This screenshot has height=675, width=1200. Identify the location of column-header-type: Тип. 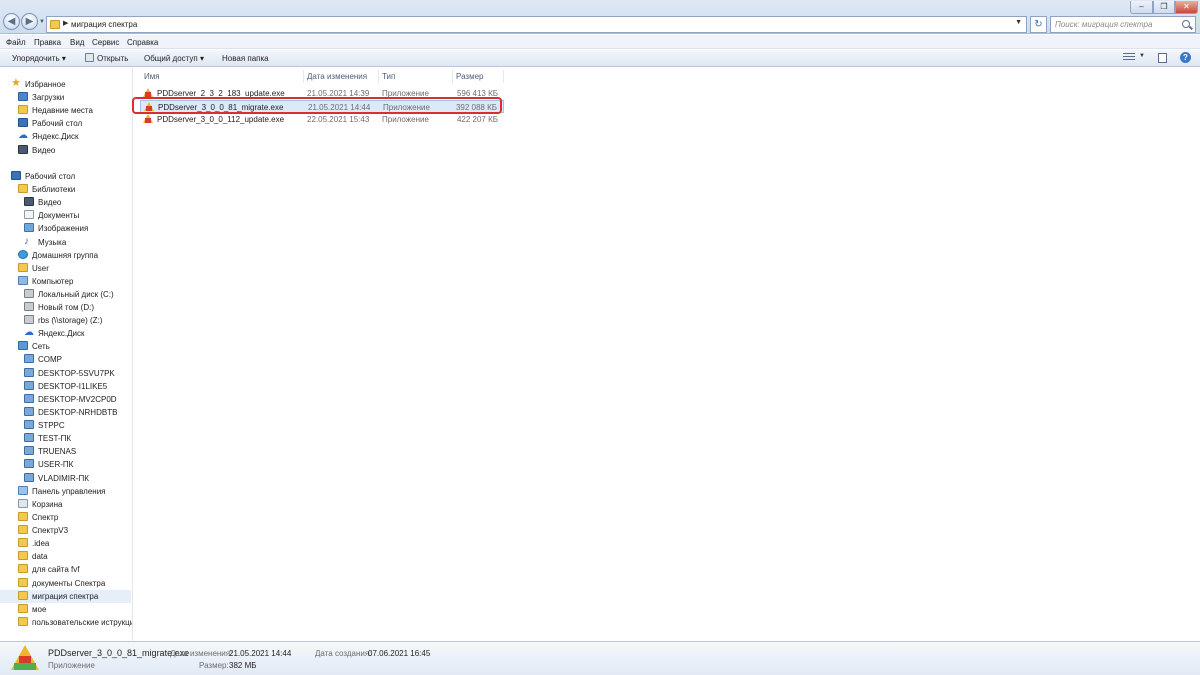
(388, 76).